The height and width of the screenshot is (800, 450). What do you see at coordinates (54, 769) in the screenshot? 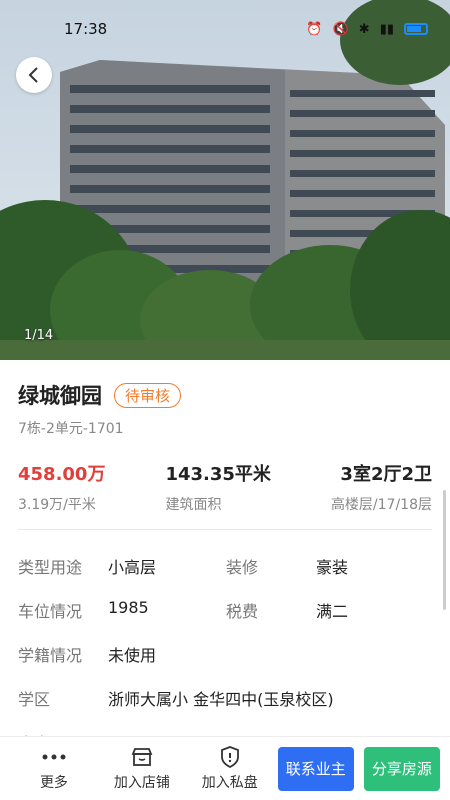
I see `more-button: 更多` at bounding box center [54, 769].